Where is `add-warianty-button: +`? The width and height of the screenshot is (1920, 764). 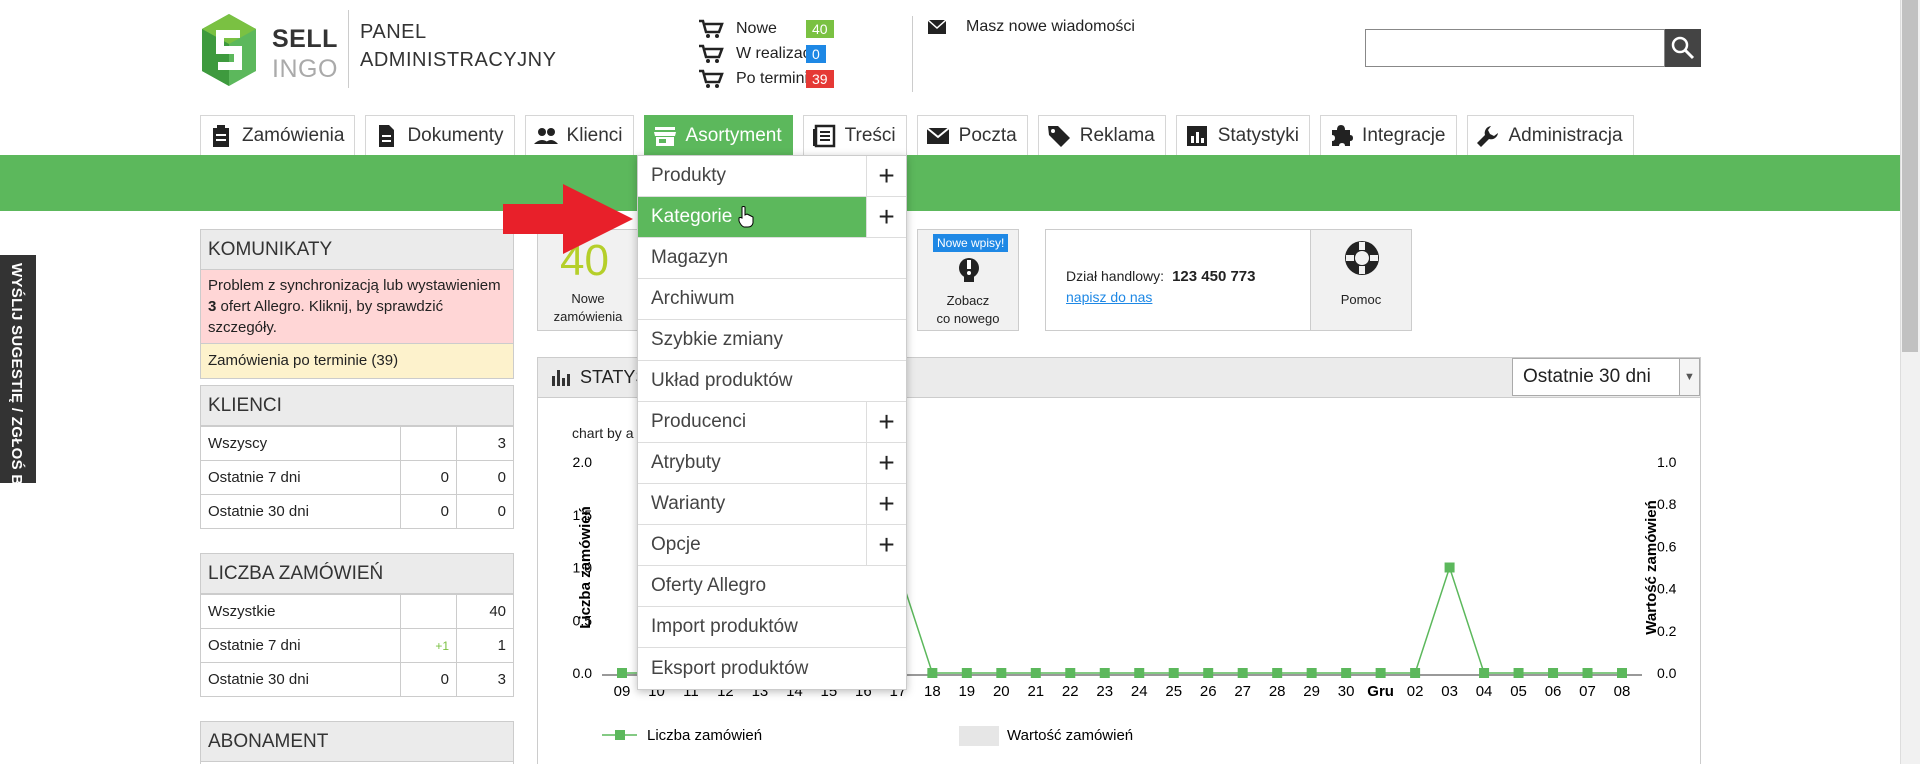 add-warianty-button: + is located at coordinates (886, 504).